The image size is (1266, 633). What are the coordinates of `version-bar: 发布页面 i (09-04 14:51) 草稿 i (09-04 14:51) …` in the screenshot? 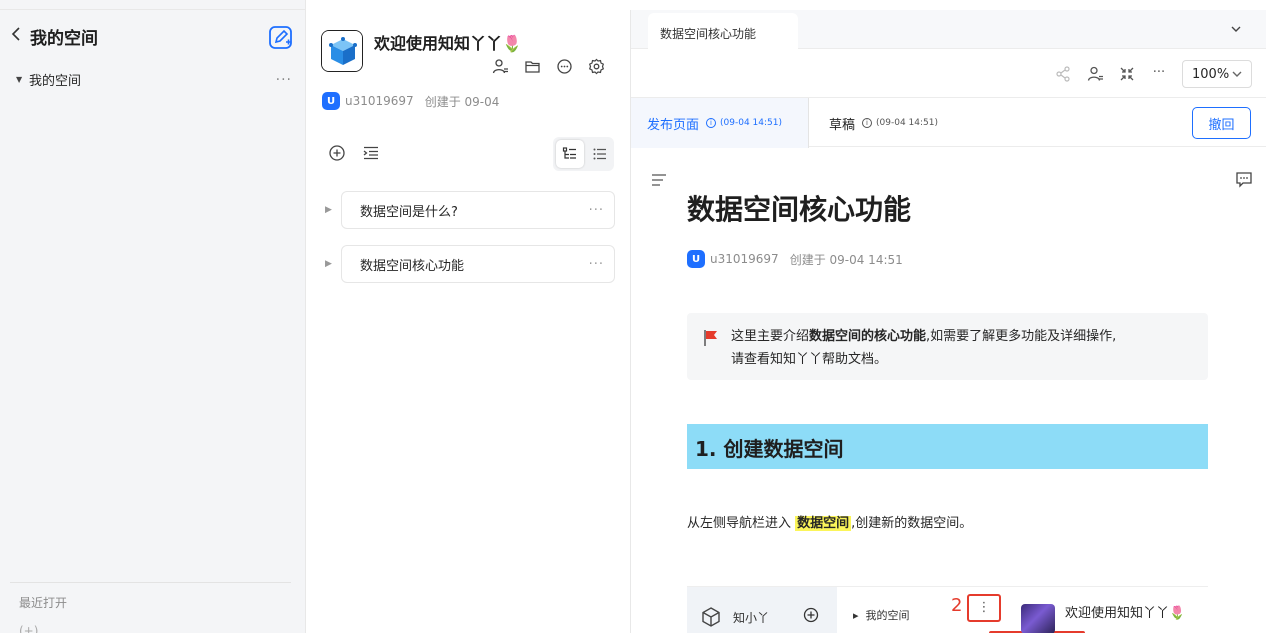 It's located at (948, 122).